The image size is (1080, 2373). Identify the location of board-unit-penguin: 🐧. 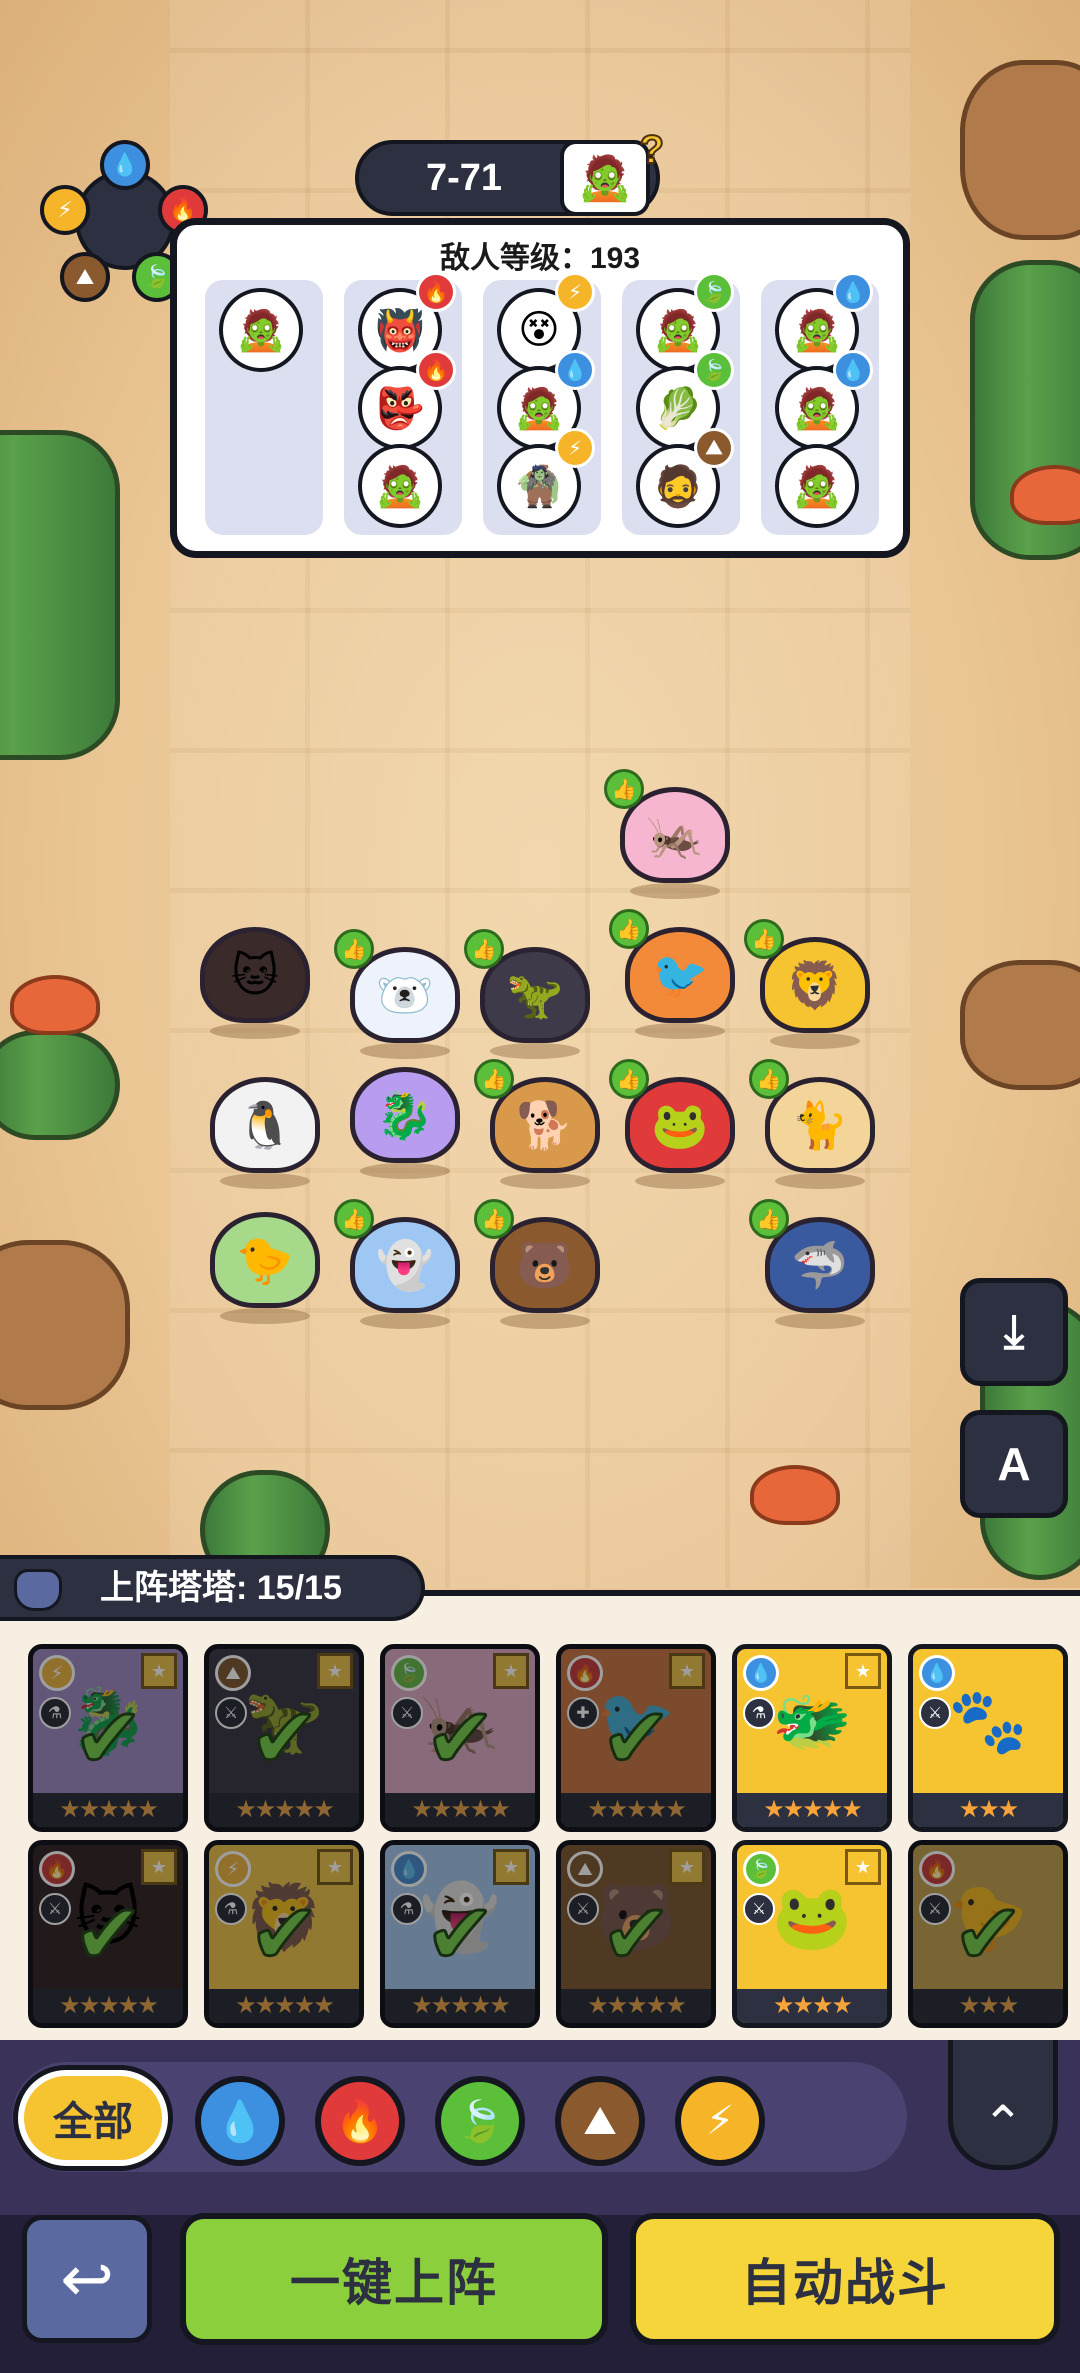
(265, 1127).